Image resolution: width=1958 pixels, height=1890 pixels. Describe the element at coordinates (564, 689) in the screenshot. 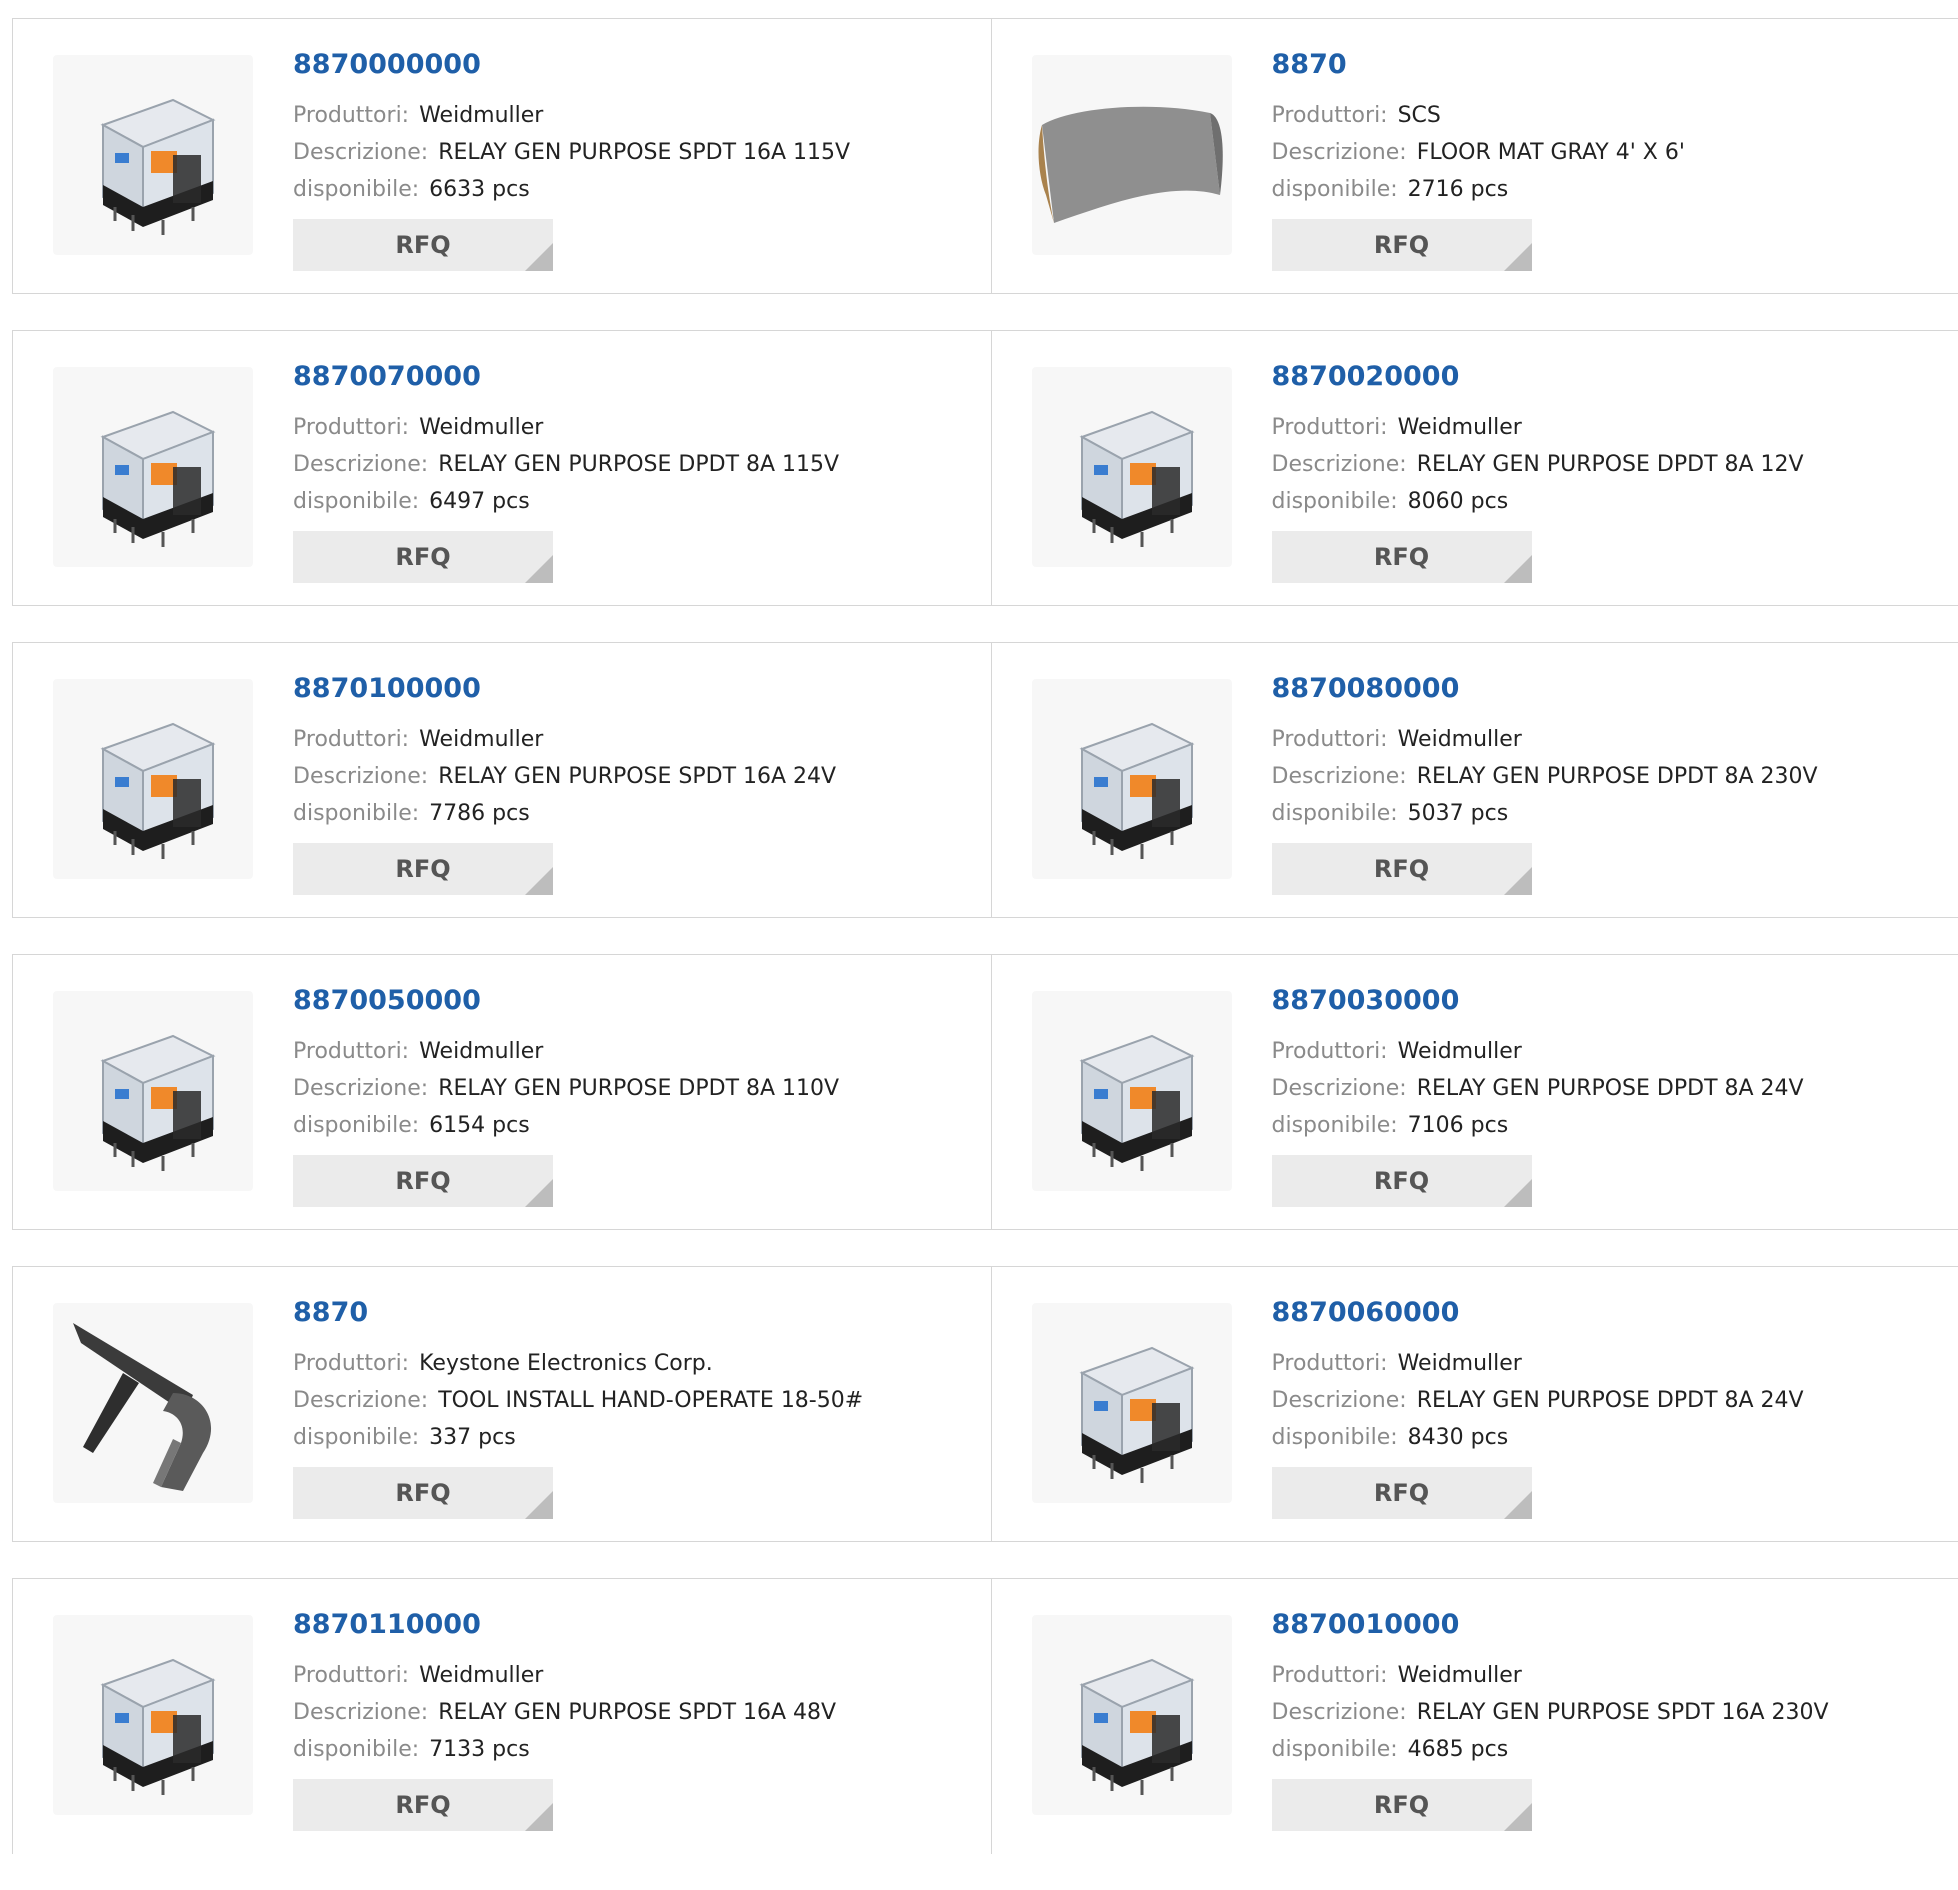

I see `part-number-link: 8870100000` at that location.